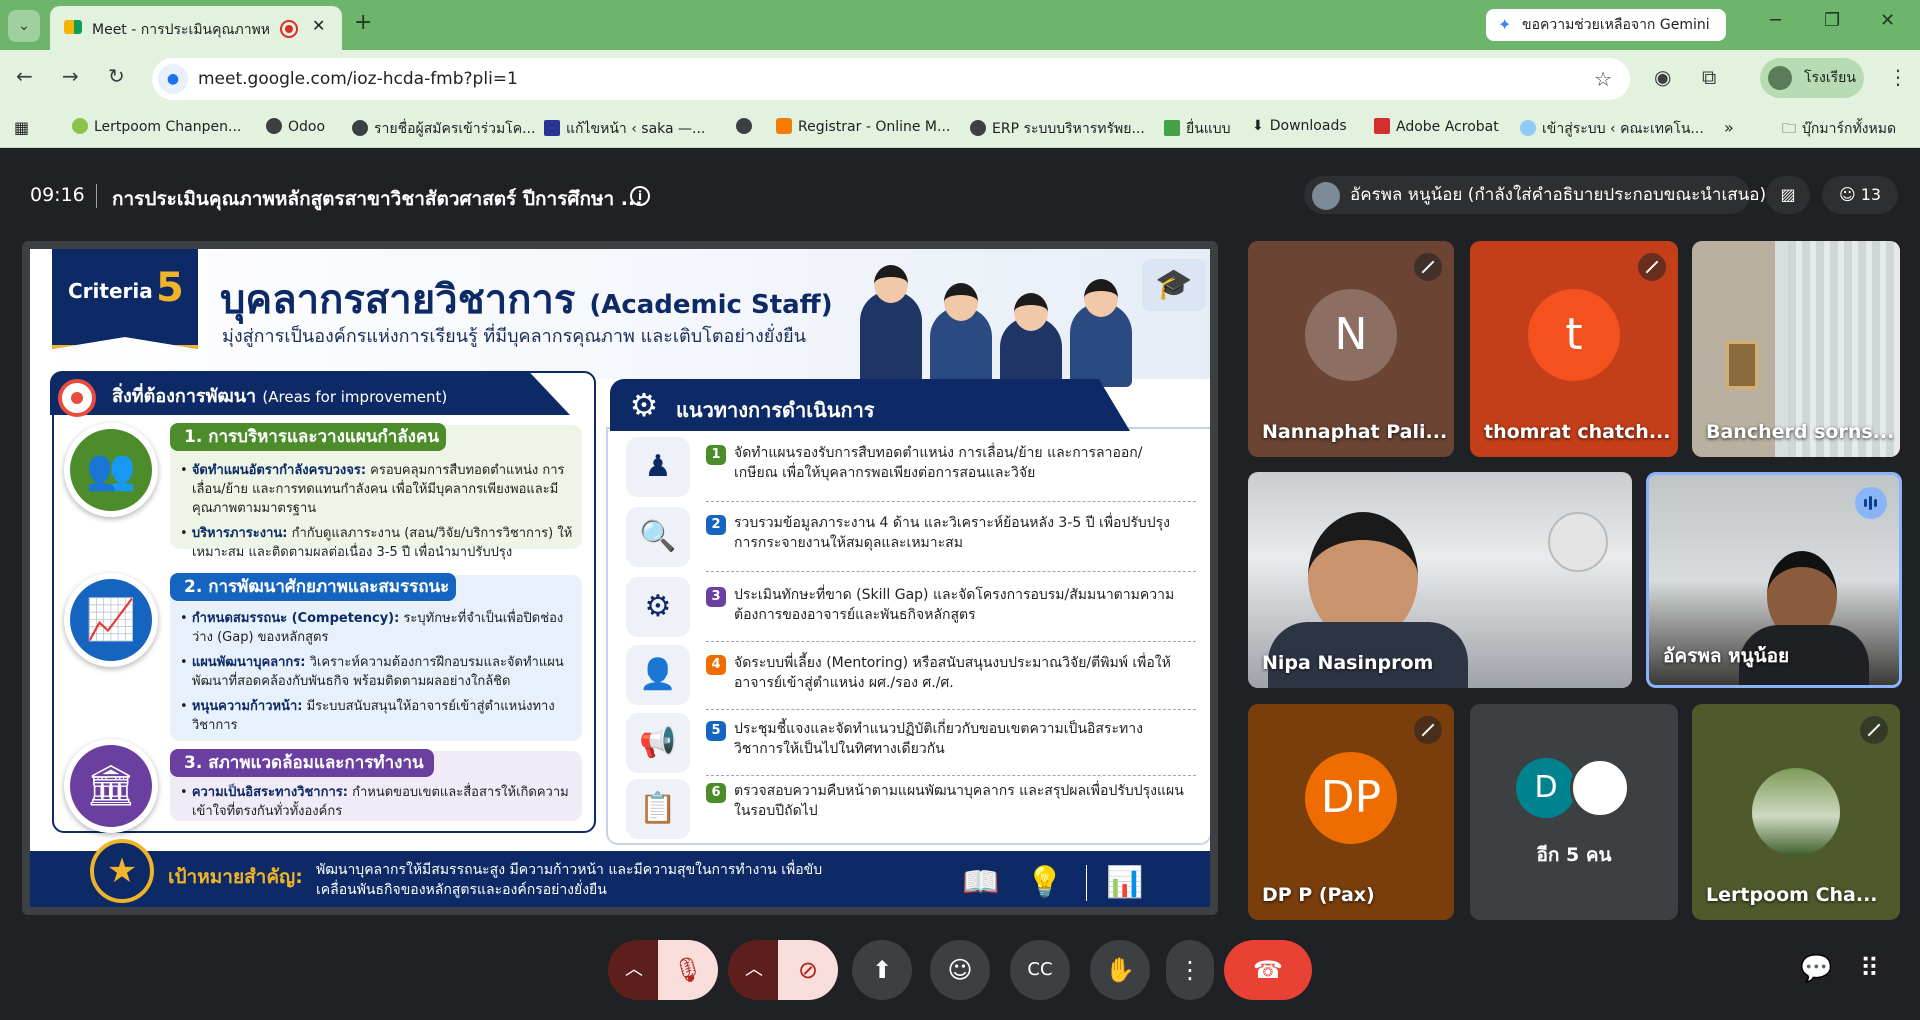 Image resolution: width=1920 pixels, height=1020 pixels. I want to click on bookmark-star-icon: ☆, so click(1603, 79).